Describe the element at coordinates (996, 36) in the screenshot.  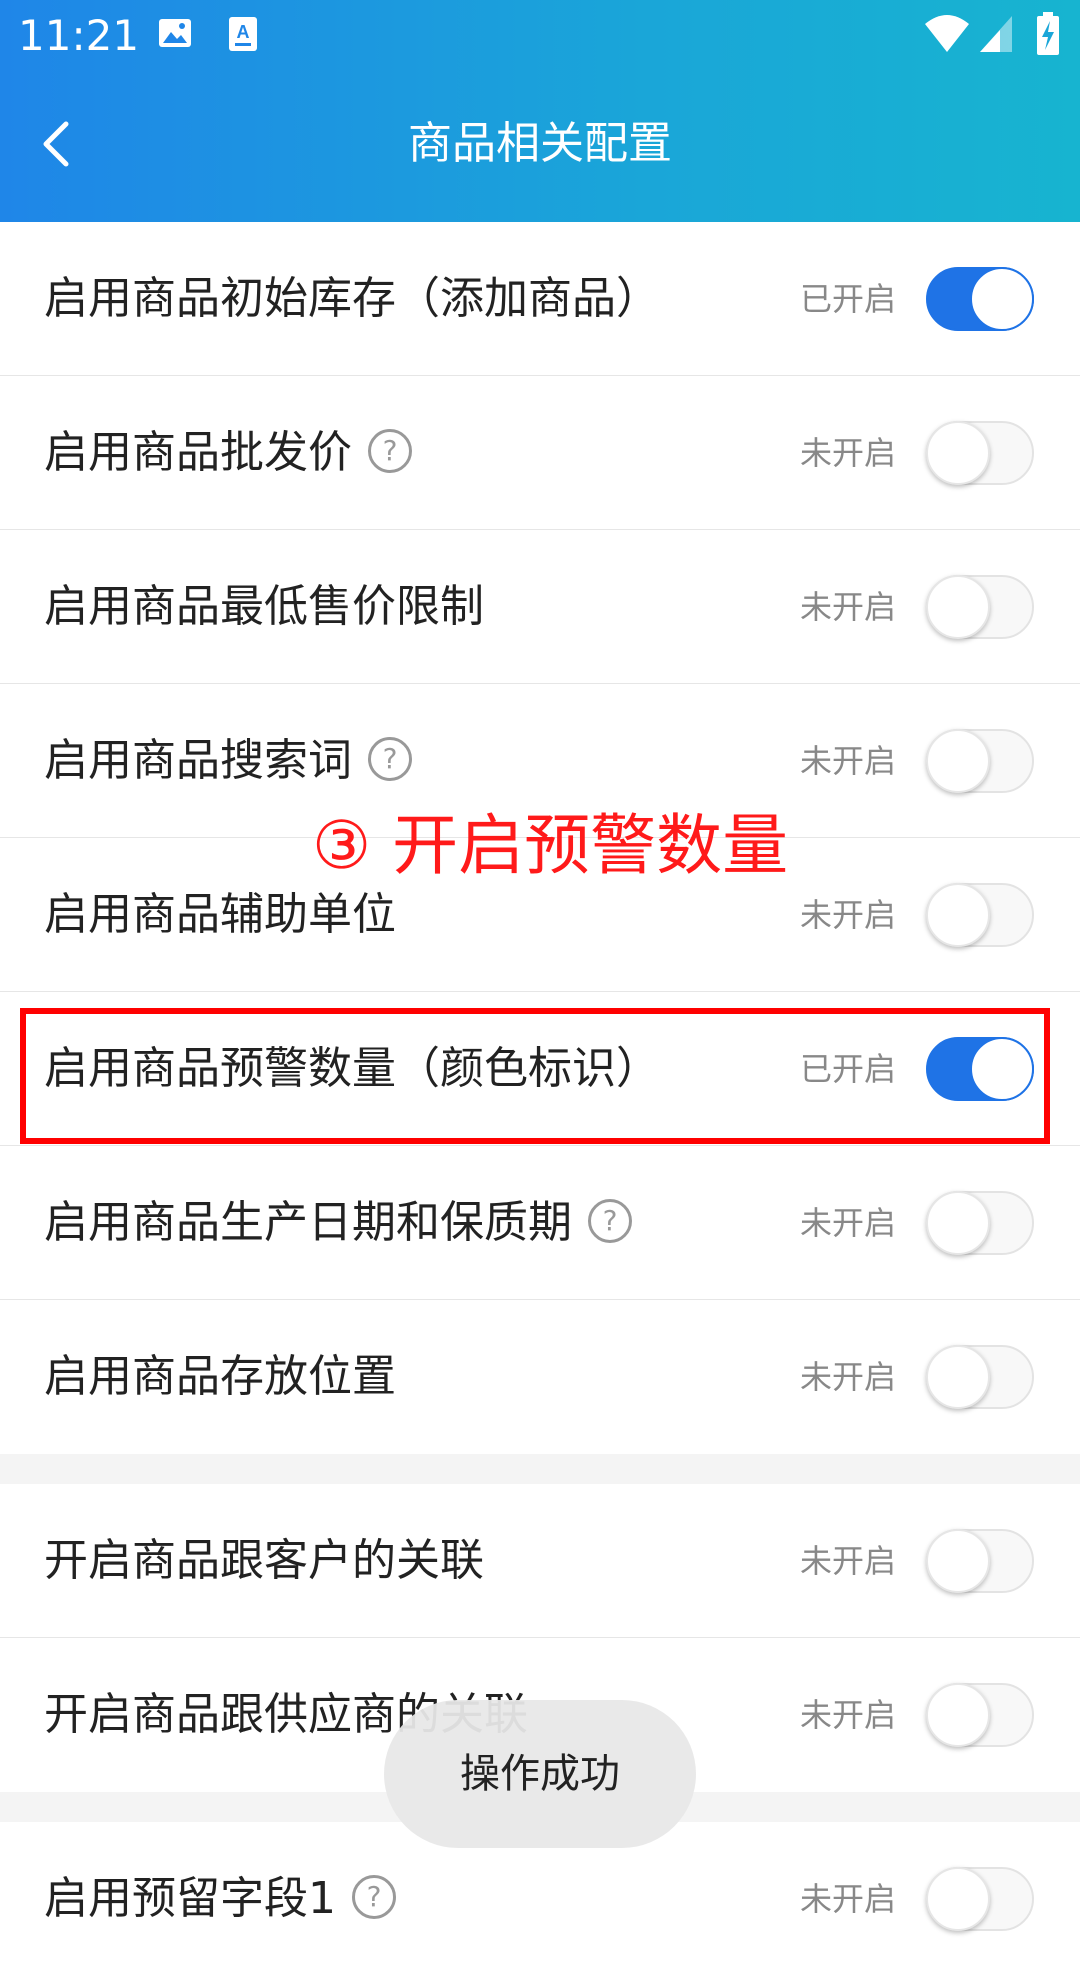
I see `signal-icon` at that location.